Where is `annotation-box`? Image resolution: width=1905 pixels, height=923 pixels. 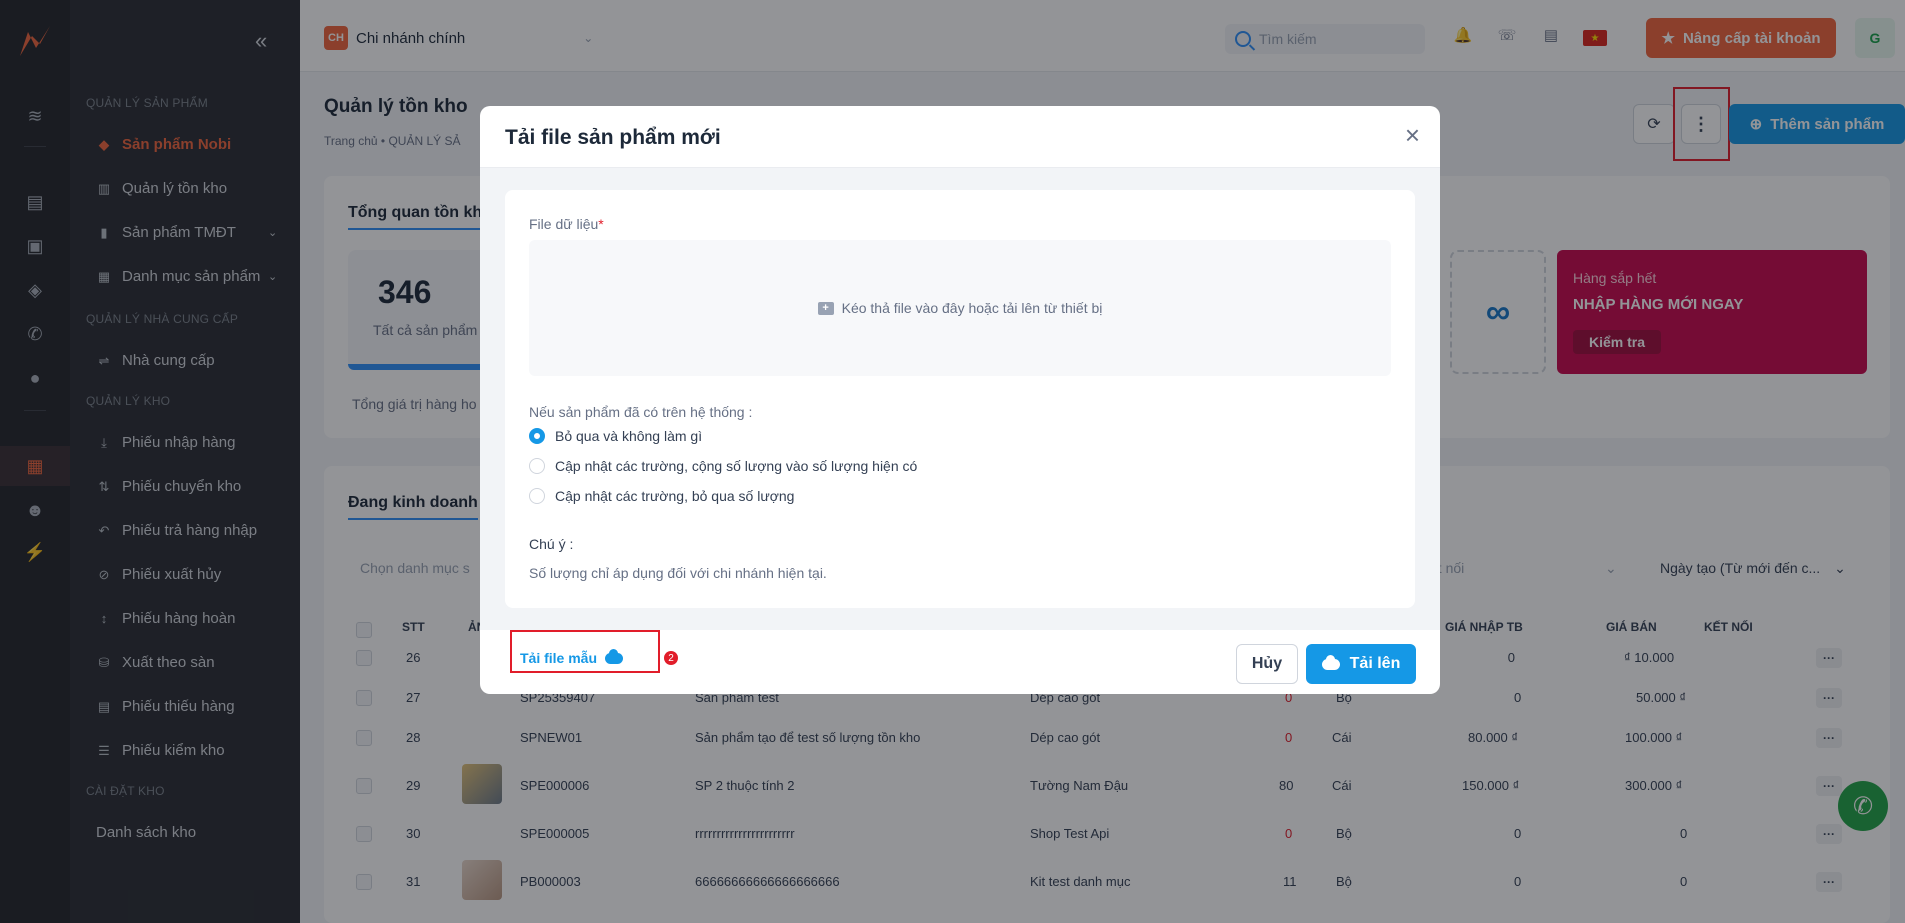 annotation-box is located at coordinates (585, 651).